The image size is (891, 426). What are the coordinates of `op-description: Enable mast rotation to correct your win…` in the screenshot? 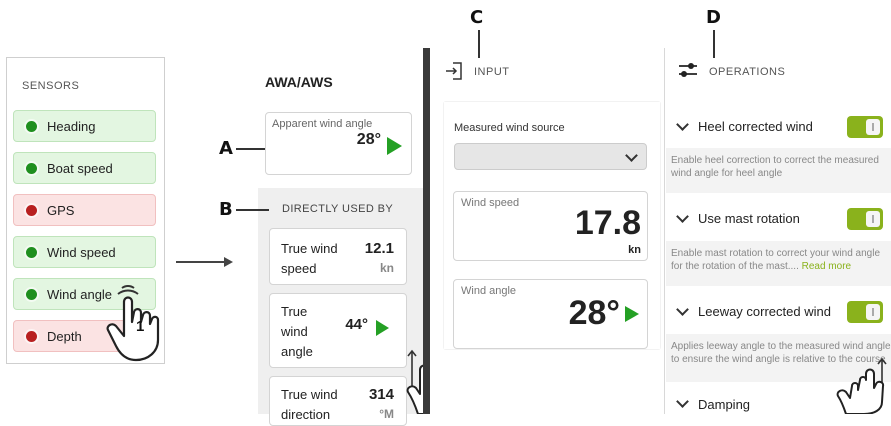 It's located at (778, 263).